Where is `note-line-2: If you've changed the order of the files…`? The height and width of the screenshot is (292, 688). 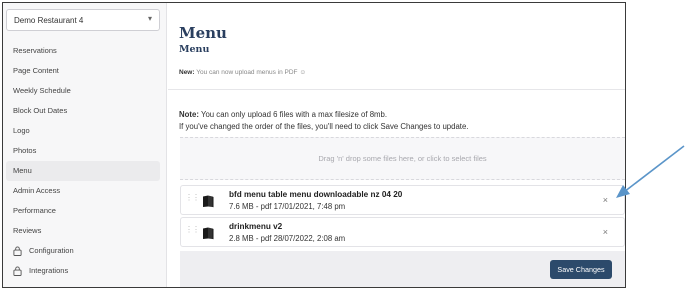
note-line-2: If you've changed the order of the files… is located at coordinates (324, 126).